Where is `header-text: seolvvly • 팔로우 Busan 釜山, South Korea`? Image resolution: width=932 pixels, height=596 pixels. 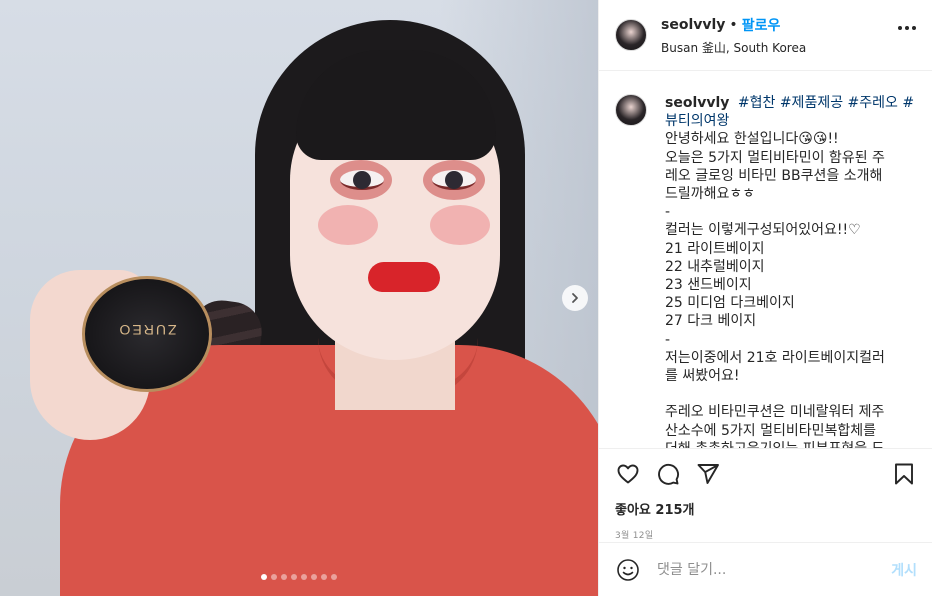 header-text: seolvvly • 팔로우 Busan 釜山, South Korea is located at coordinates (733, 35).